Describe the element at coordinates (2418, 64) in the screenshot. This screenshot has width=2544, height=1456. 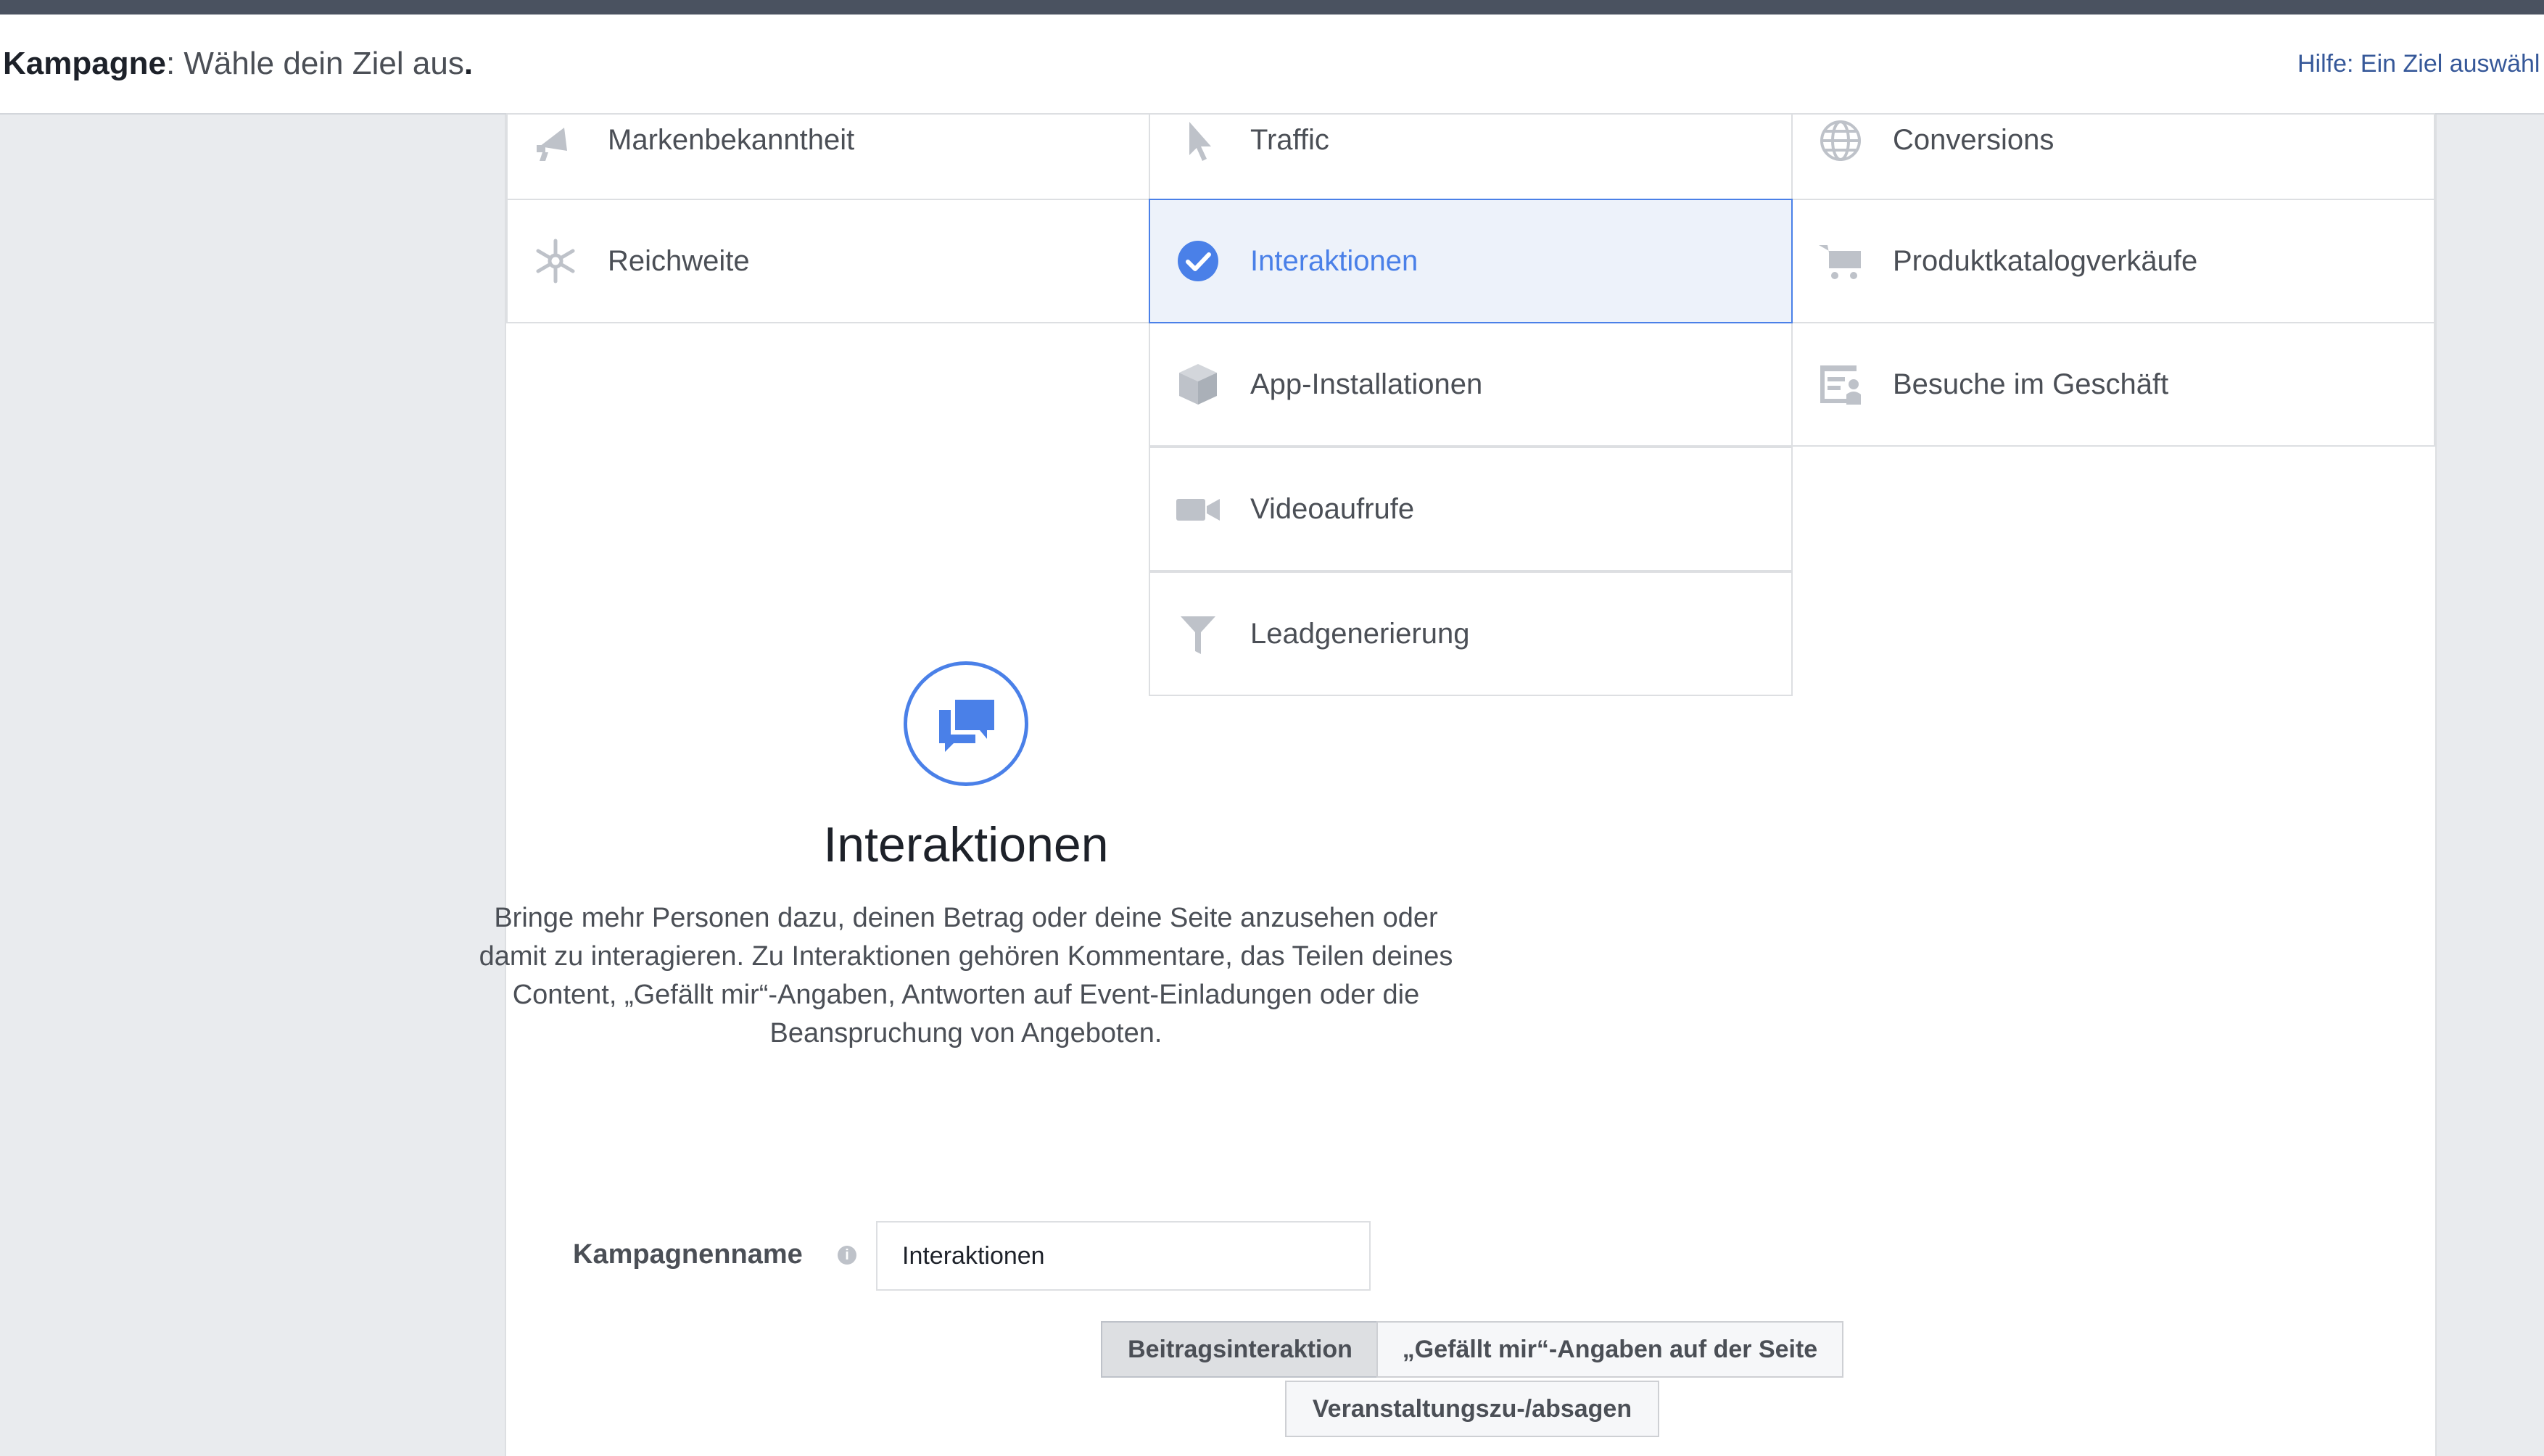
I see `help-link: Hilfe: Ein Ziel auswähl` at that location.